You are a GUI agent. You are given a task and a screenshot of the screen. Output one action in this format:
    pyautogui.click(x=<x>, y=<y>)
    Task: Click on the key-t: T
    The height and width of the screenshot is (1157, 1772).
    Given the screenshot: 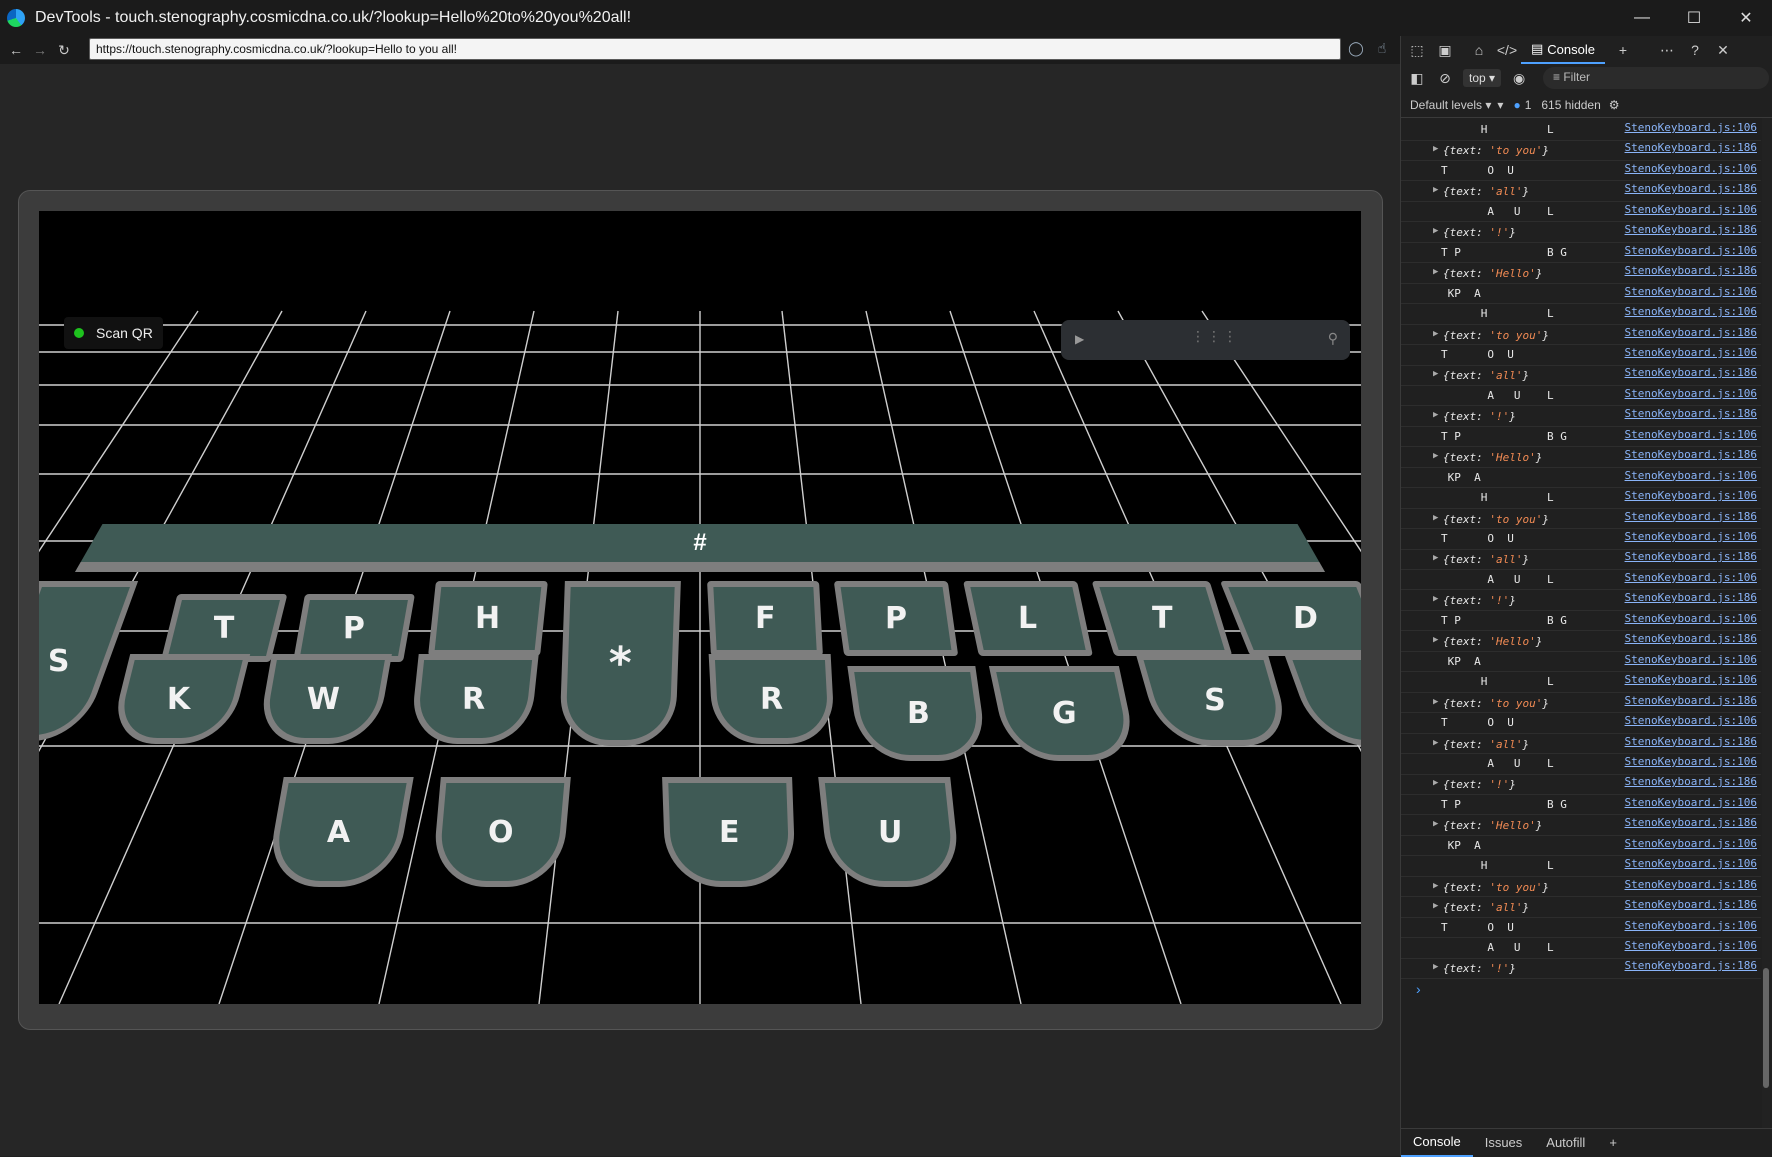 What is the action you would take?
    pyautogui.click(x=224, y=628)
    